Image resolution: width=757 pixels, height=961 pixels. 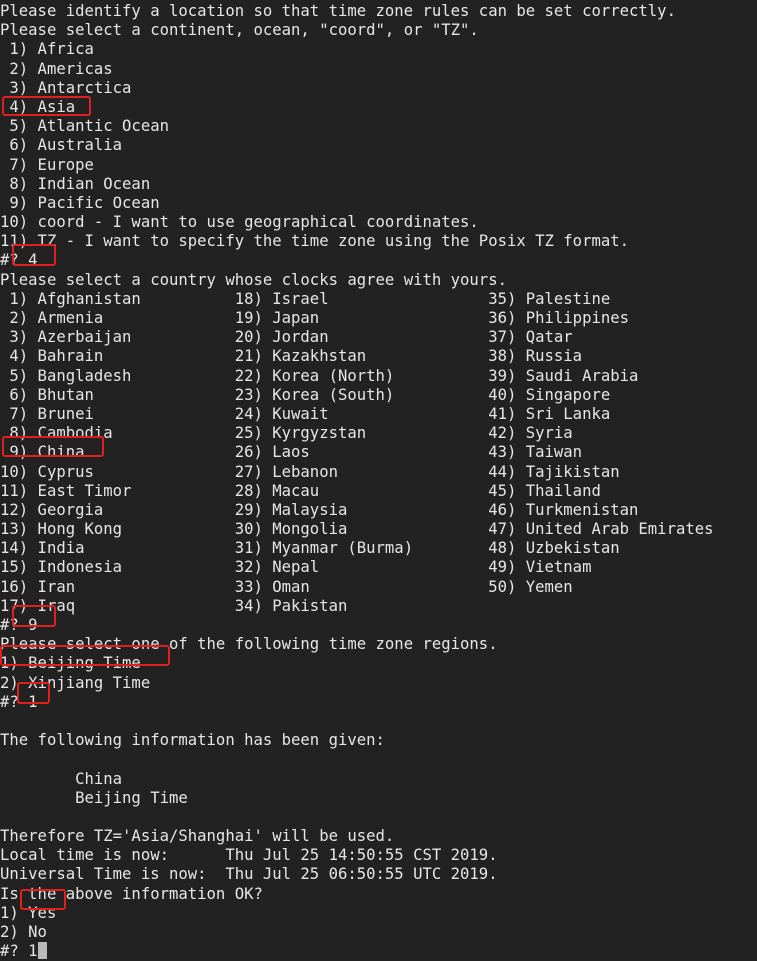 What do you see at coordinates (378, 491) in the screenshot?
I see `table-row: 11) East Timor 28) Macau 45) Thailand` at bounding box center [378, 491].